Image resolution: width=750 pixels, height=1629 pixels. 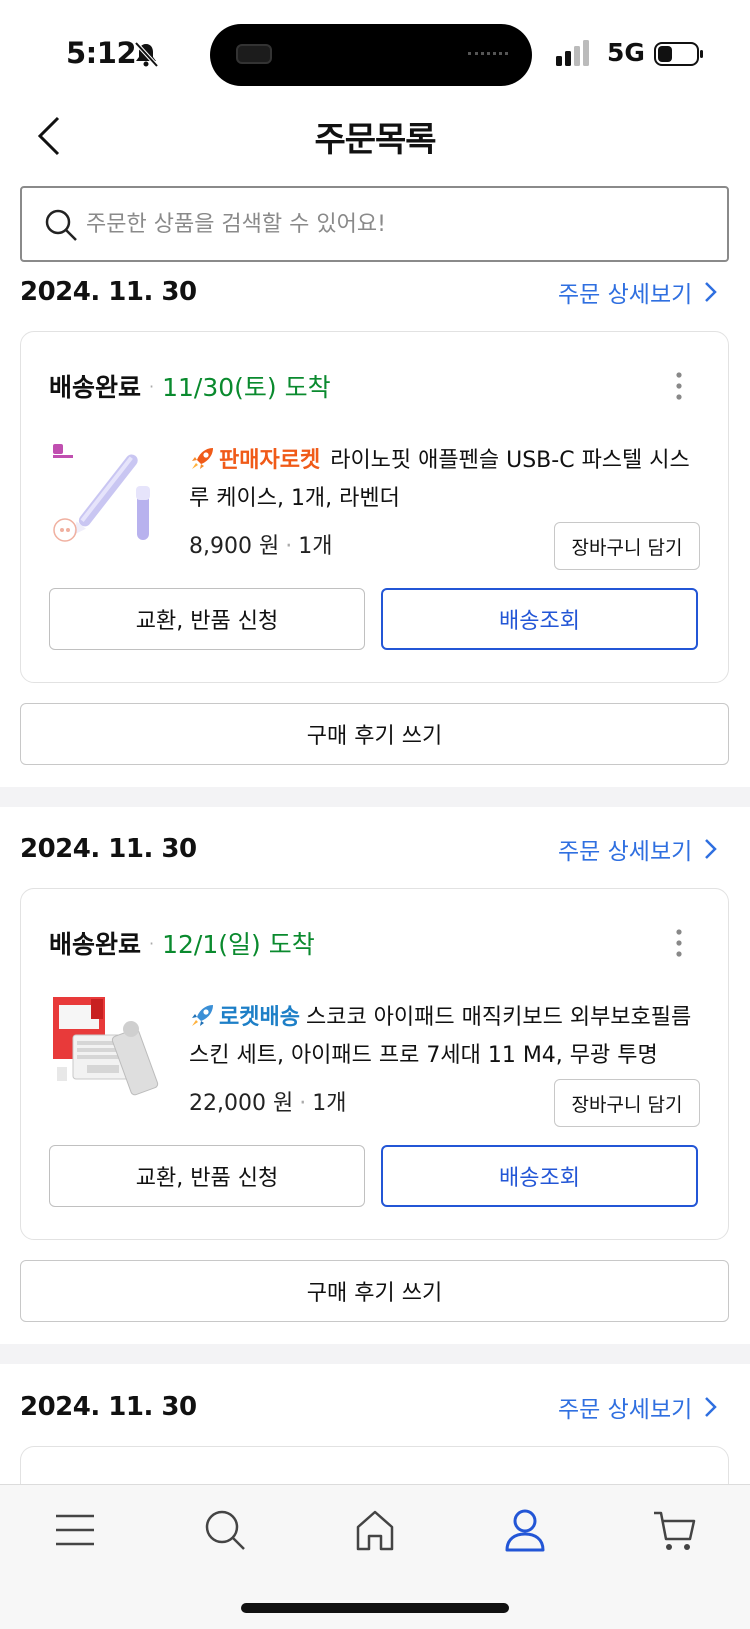 I want to click on network-label: 5G, so click(x=626, y=52).